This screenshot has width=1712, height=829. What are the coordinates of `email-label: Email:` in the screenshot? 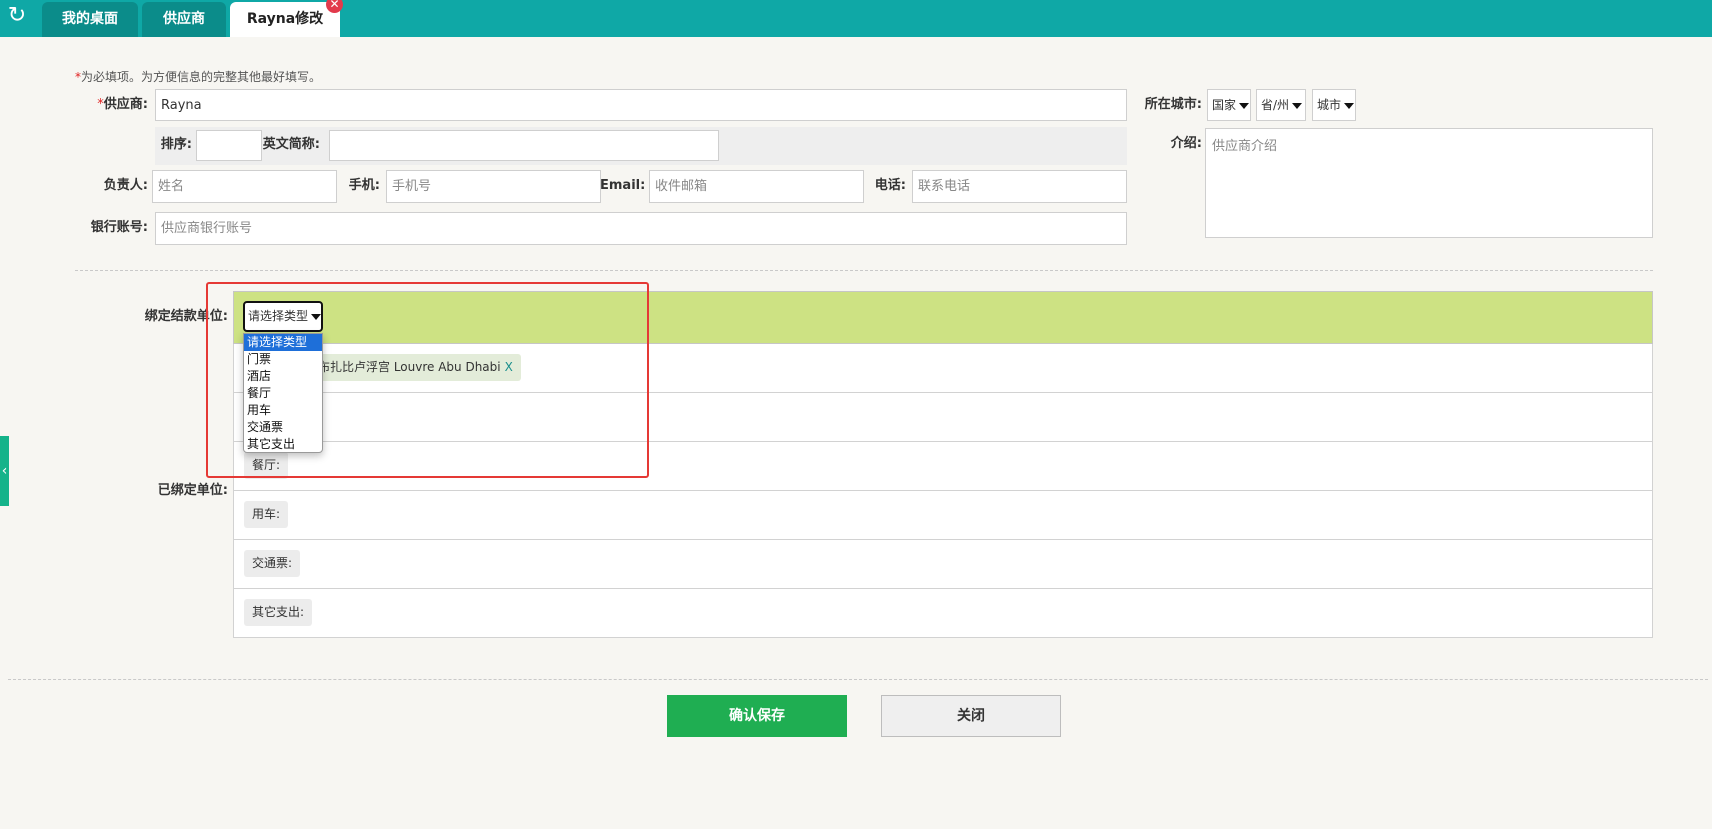 It's located at (623, 185).